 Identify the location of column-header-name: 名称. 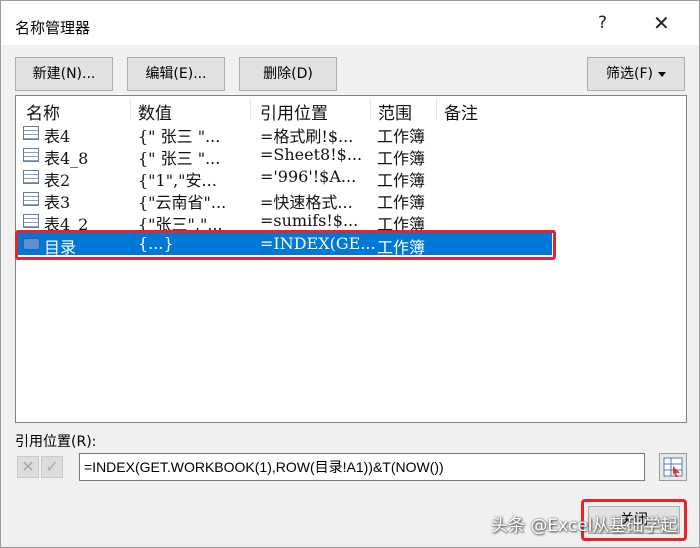
(43, 111).